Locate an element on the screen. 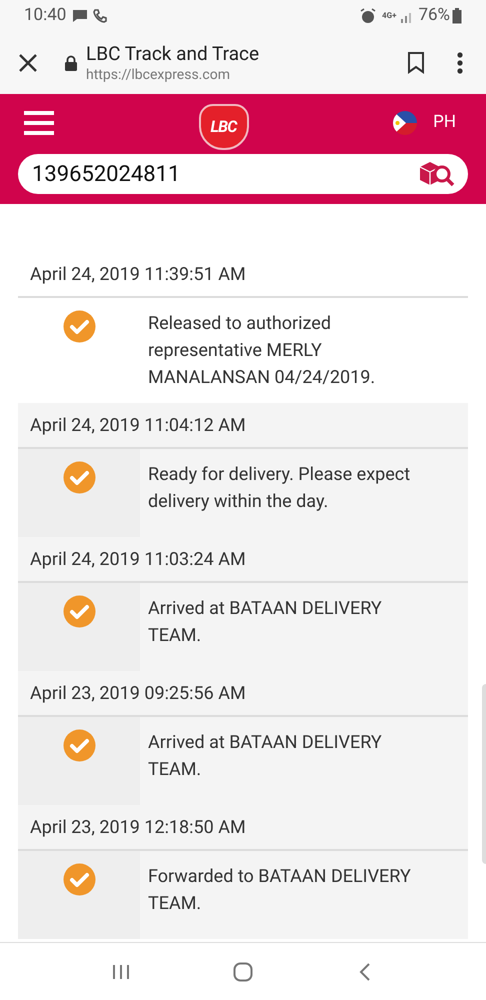 The image size is (486, 1000). package-search-icon is located at coordinates (437, 174).